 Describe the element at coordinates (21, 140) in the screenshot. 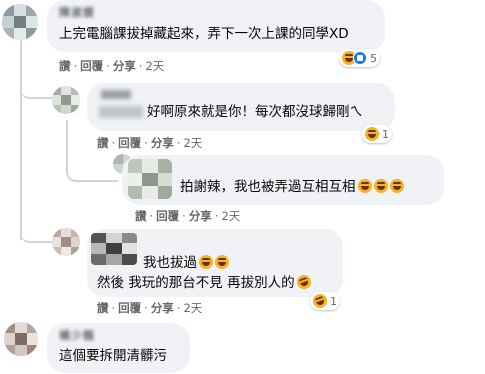

I see `thread-line-main` at that location.